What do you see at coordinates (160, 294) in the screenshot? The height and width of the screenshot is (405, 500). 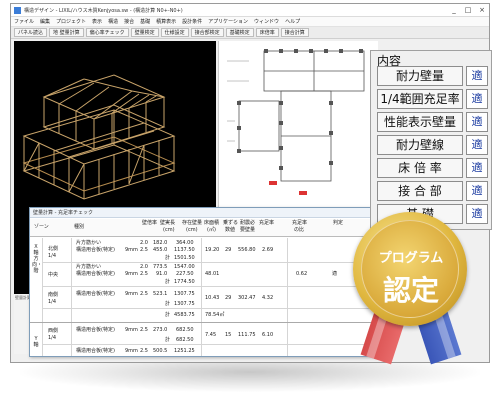 I see `row-length: 523.1` at bounding box center [160, 294].